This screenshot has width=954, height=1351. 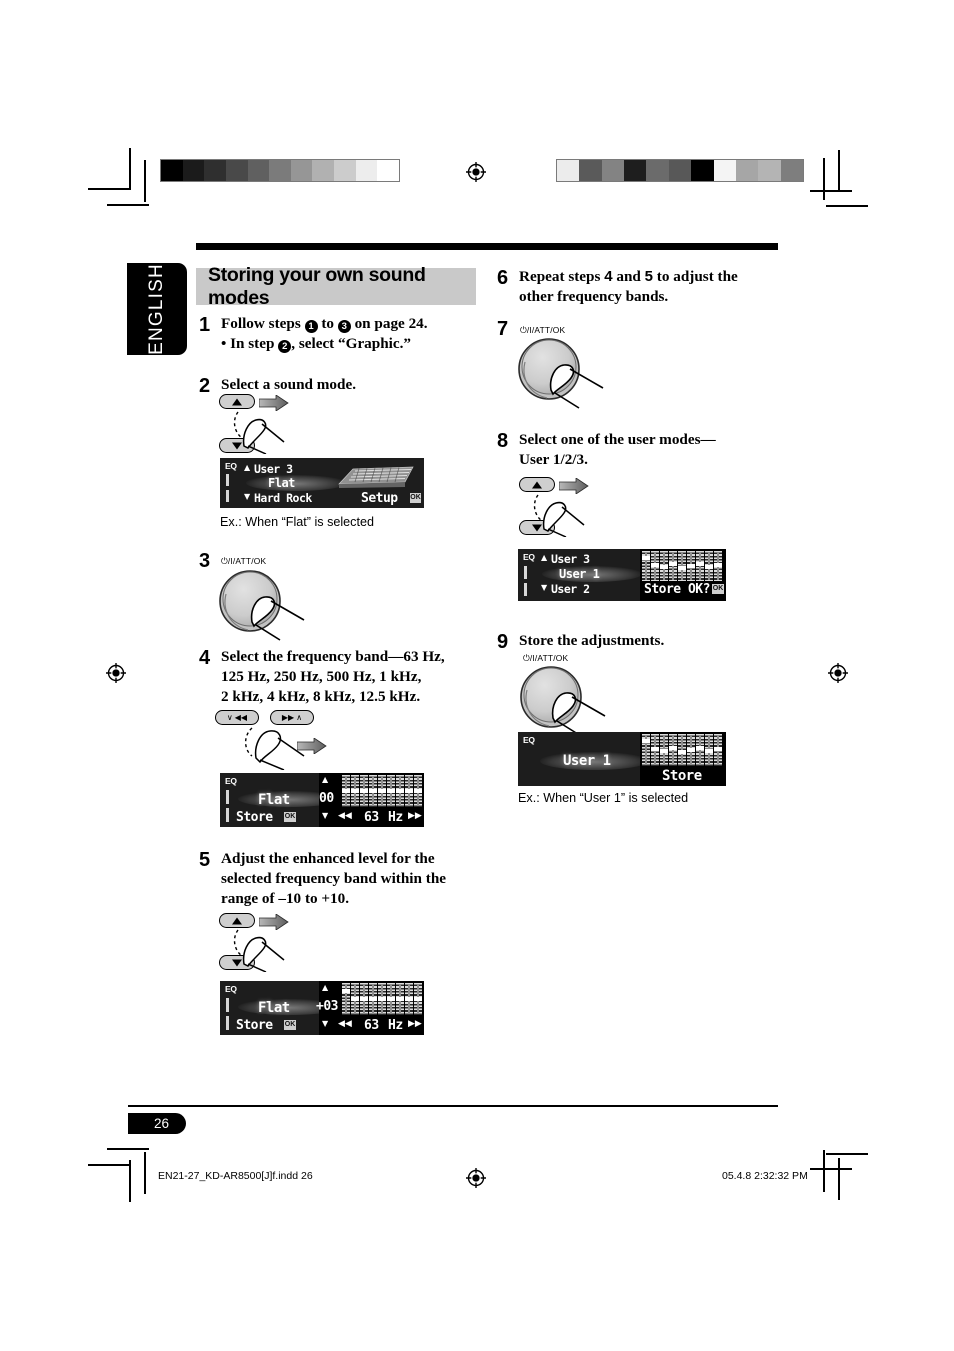 I want to click on step-6-line1-prefix: Repeat steps, so click(x=562, y=276).